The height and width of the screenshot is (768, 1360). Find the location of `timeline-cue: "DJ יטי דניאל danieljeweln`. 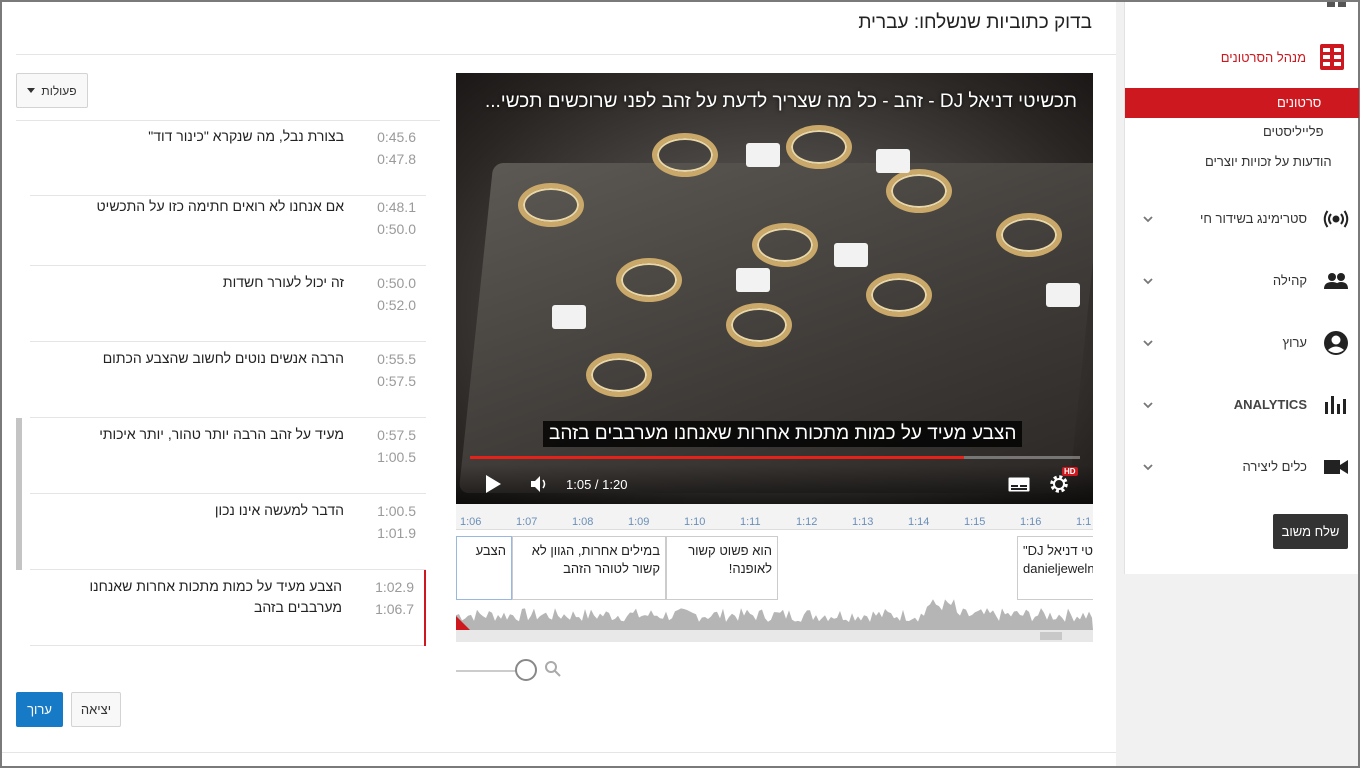

timeline-cue: "DJ יטי דניאל danieljeweln is located at coordinates (1055, 568).